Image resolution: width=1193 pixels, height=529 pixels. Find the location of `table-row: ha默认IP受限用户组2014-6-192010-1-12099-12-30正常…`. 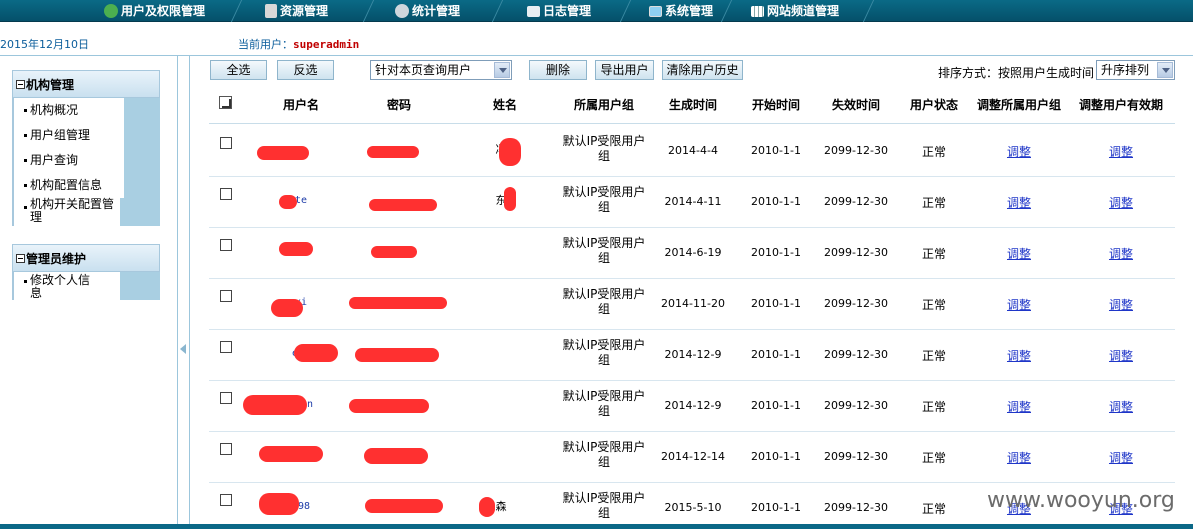

table-row: ha默认IP受限用户组2014-6-192010-1-12099-12-30正常… is located at coordinates (692, 253).